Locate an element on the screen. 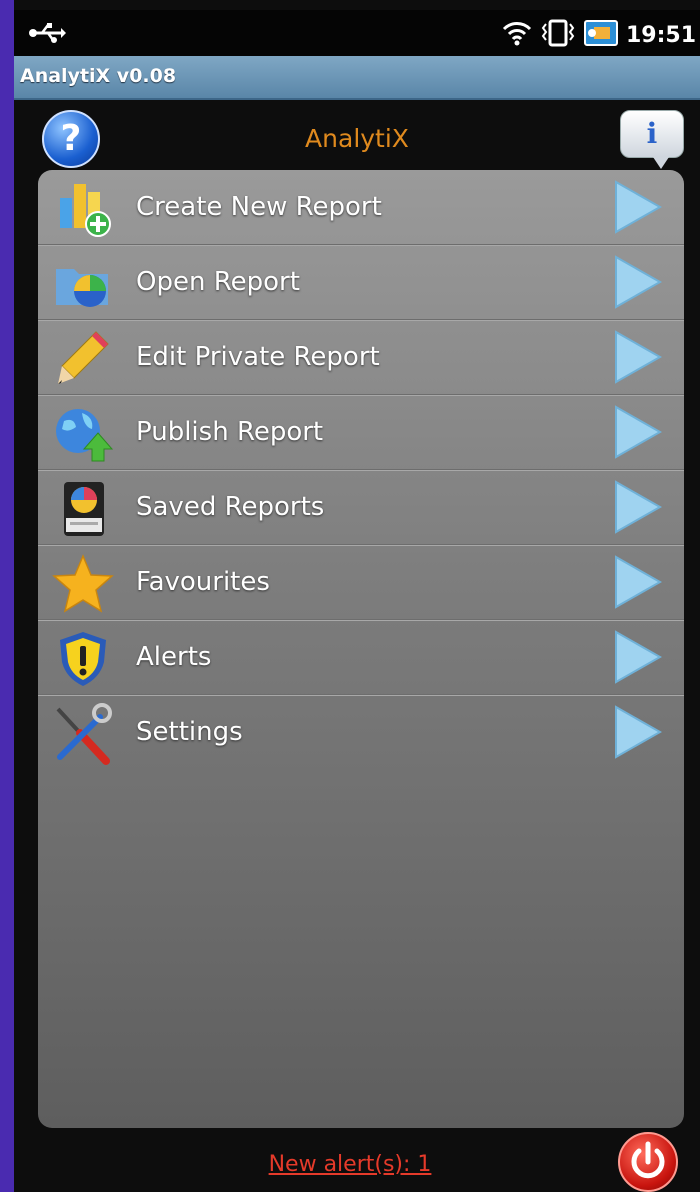 This screenshot has width=700, height=1192. menu-label: Settings is located at coordinates (189, 732).